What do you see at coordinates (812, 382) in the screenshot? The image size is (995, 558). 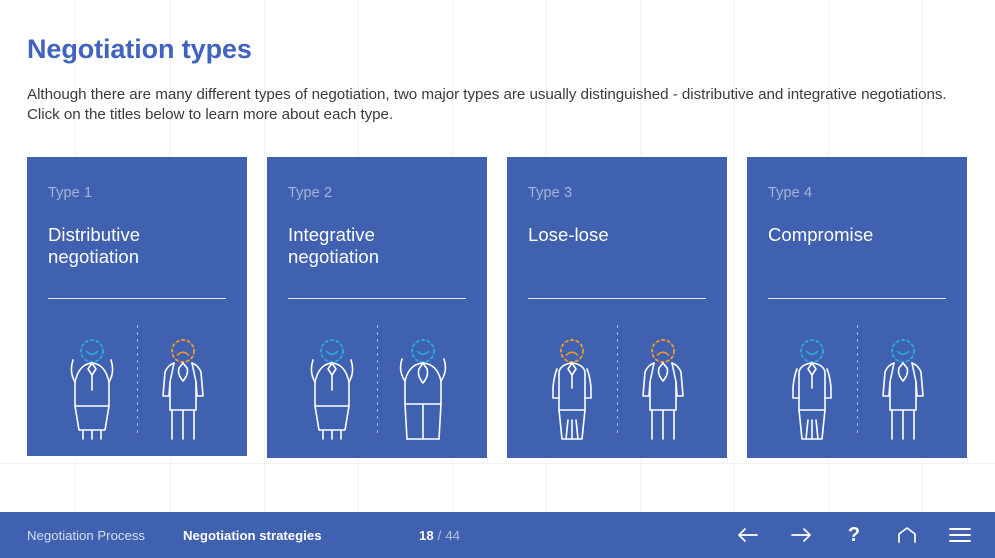 I see `figure-left-happy-arms-down` at bounding box center [812, 382].